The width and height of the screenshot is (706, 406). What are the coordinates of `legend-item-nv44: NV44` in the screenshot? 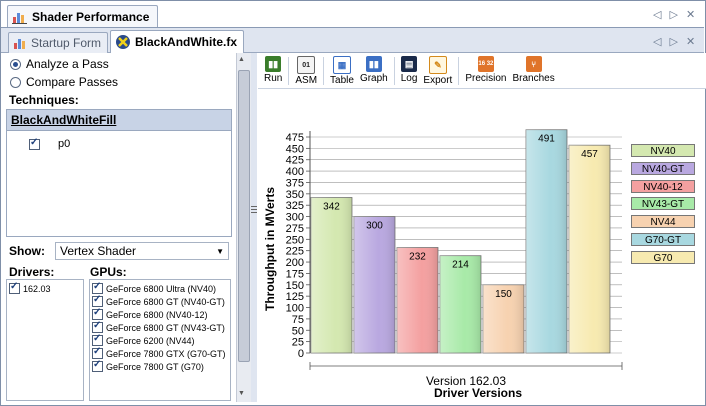 It's located at (663, 222).